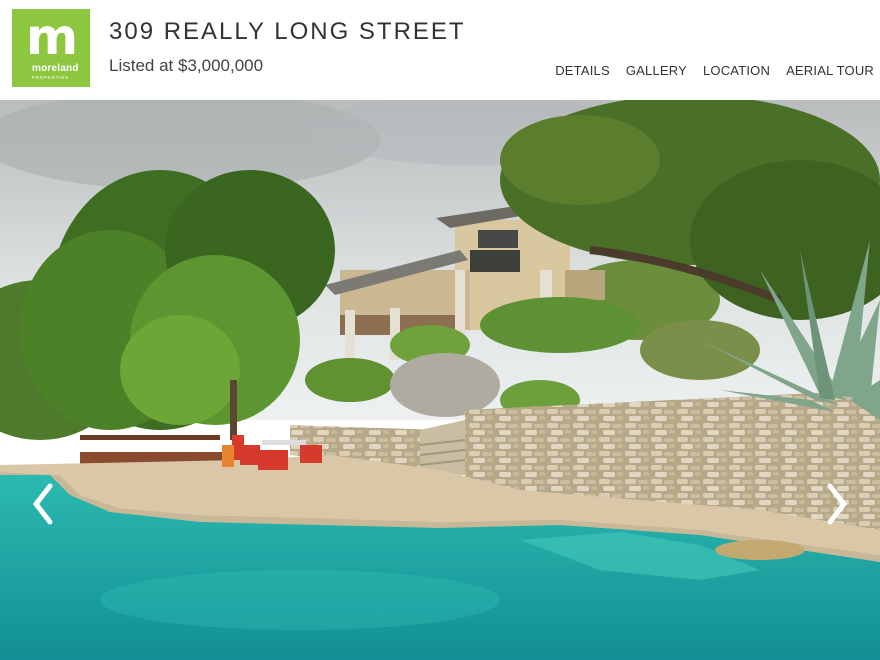  I want to click on logo-letter: m, so click(51, 37).